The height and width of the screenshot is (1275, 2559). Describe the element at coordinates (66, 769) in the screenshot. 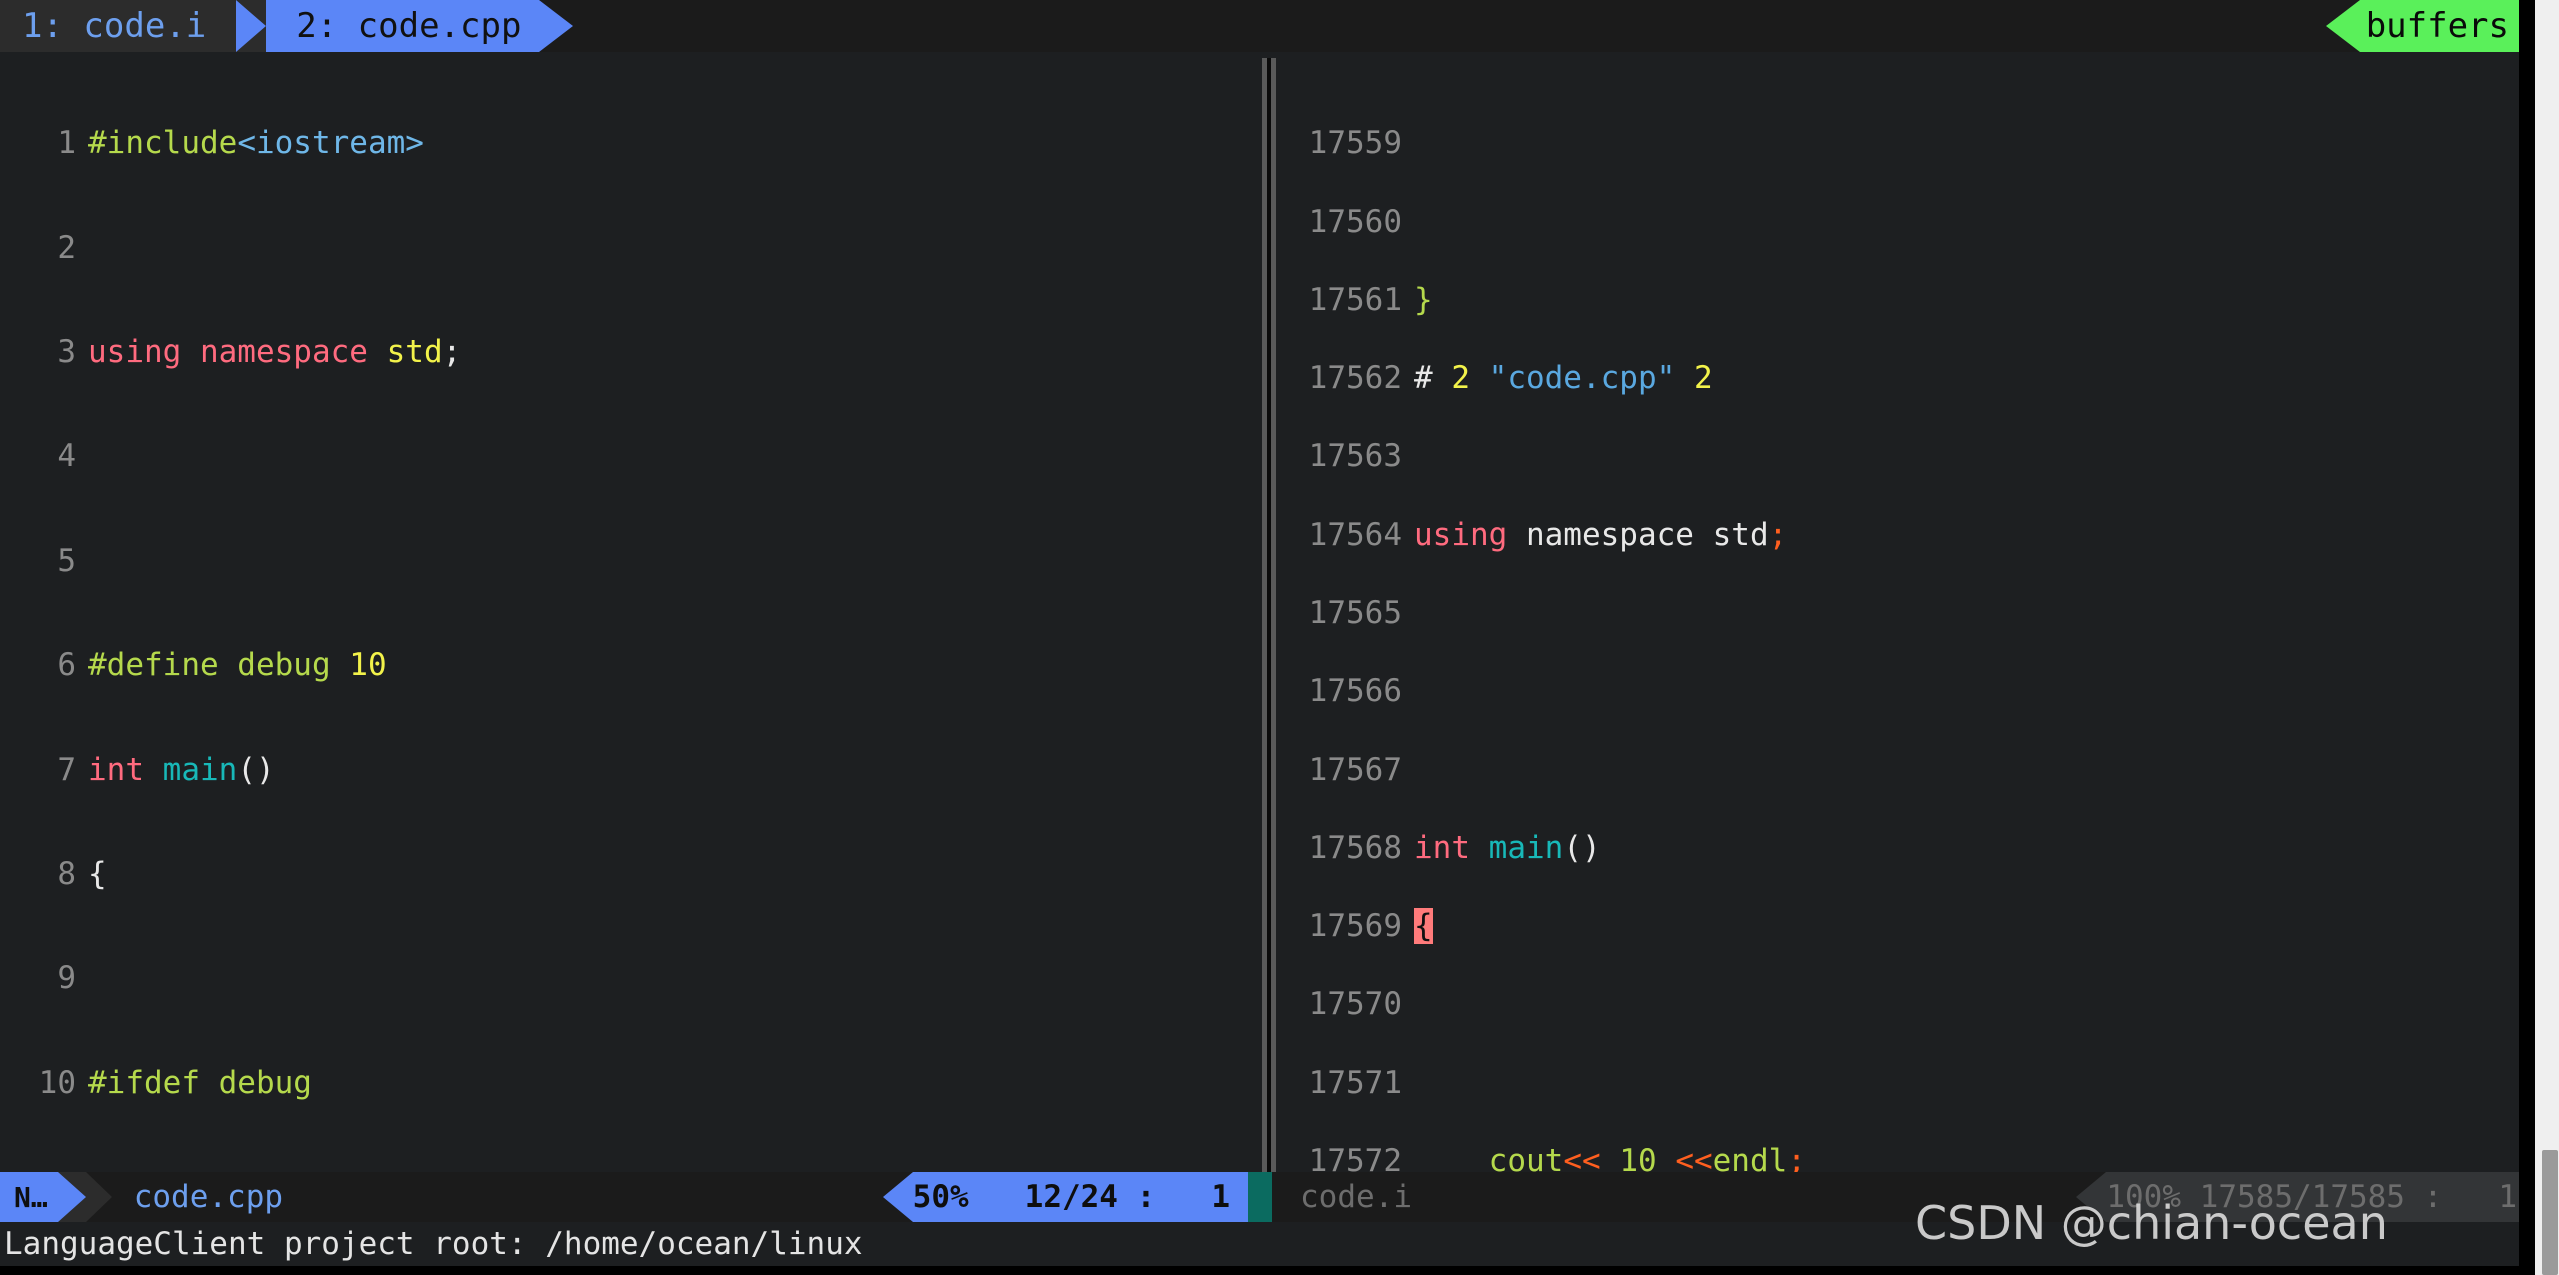

I see `line-number: 7` at that location.